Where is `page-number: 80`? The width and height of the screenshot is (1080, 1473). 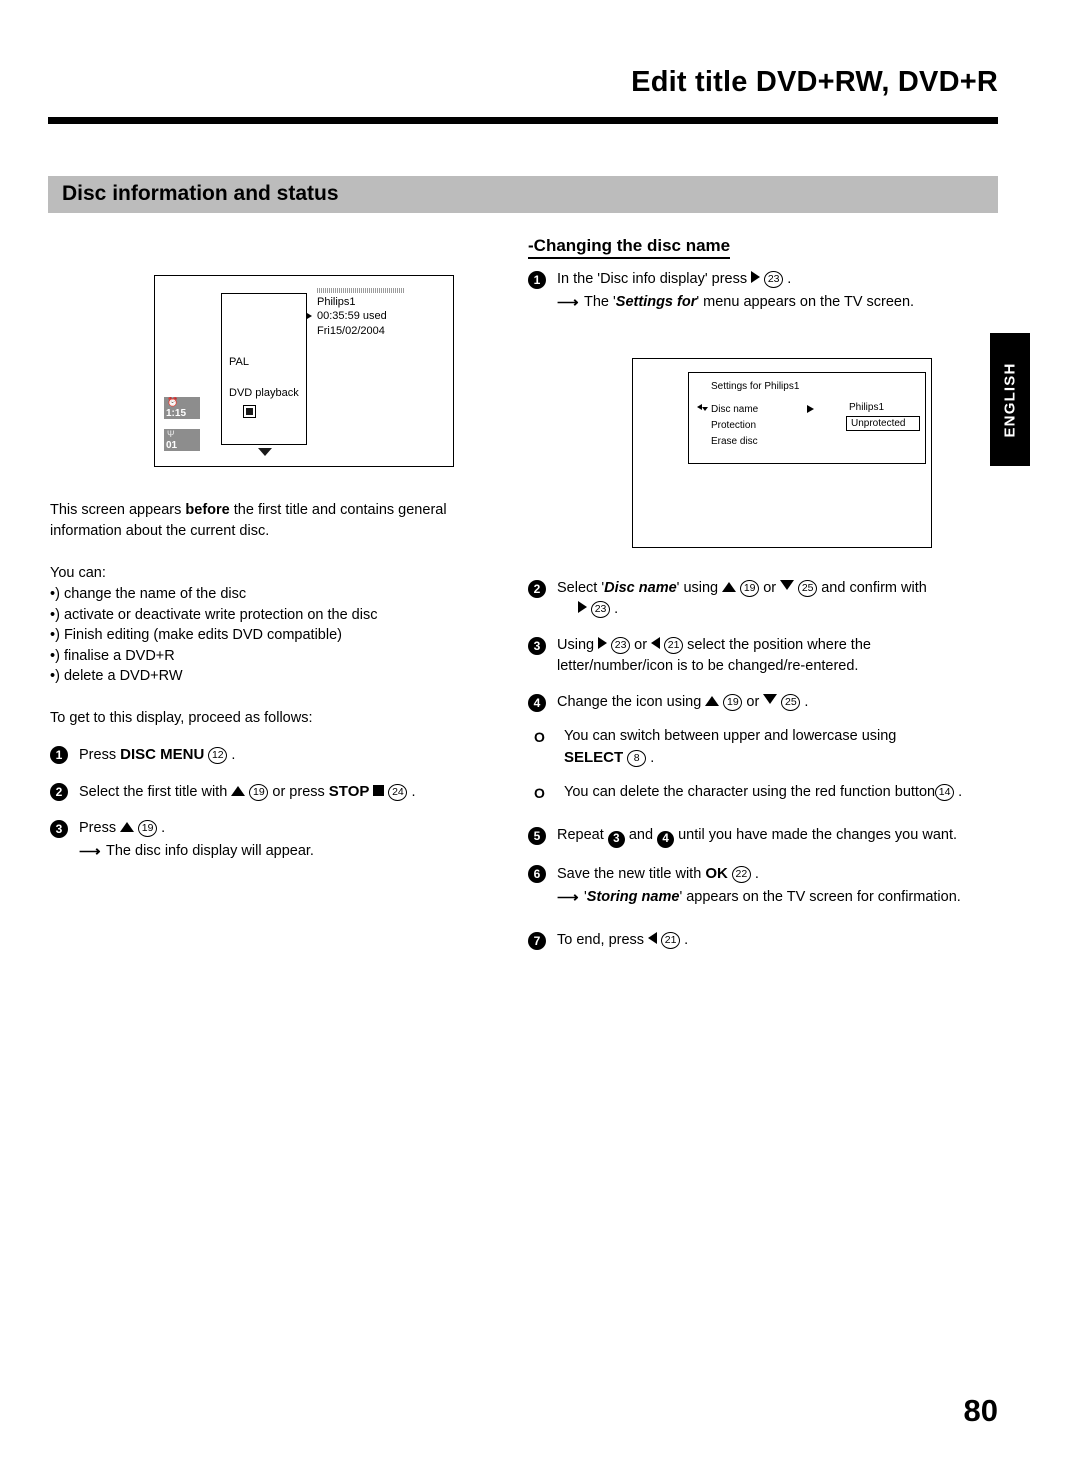 page-number: 80 is located at coordinates (980, 1410).